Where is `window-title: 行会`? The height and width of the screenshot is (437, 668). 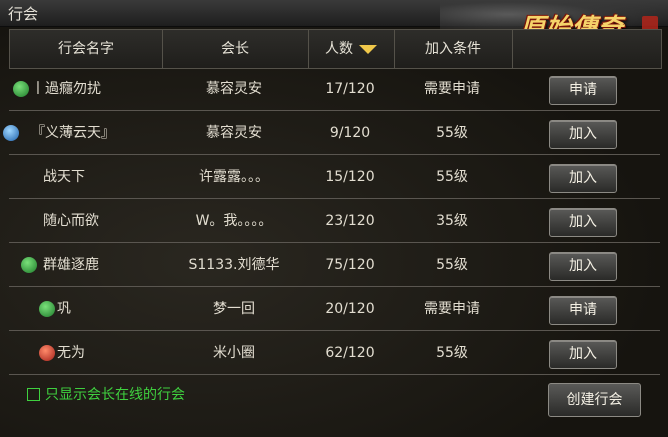
window-title: 行会 is located at coordinates (23, 14).